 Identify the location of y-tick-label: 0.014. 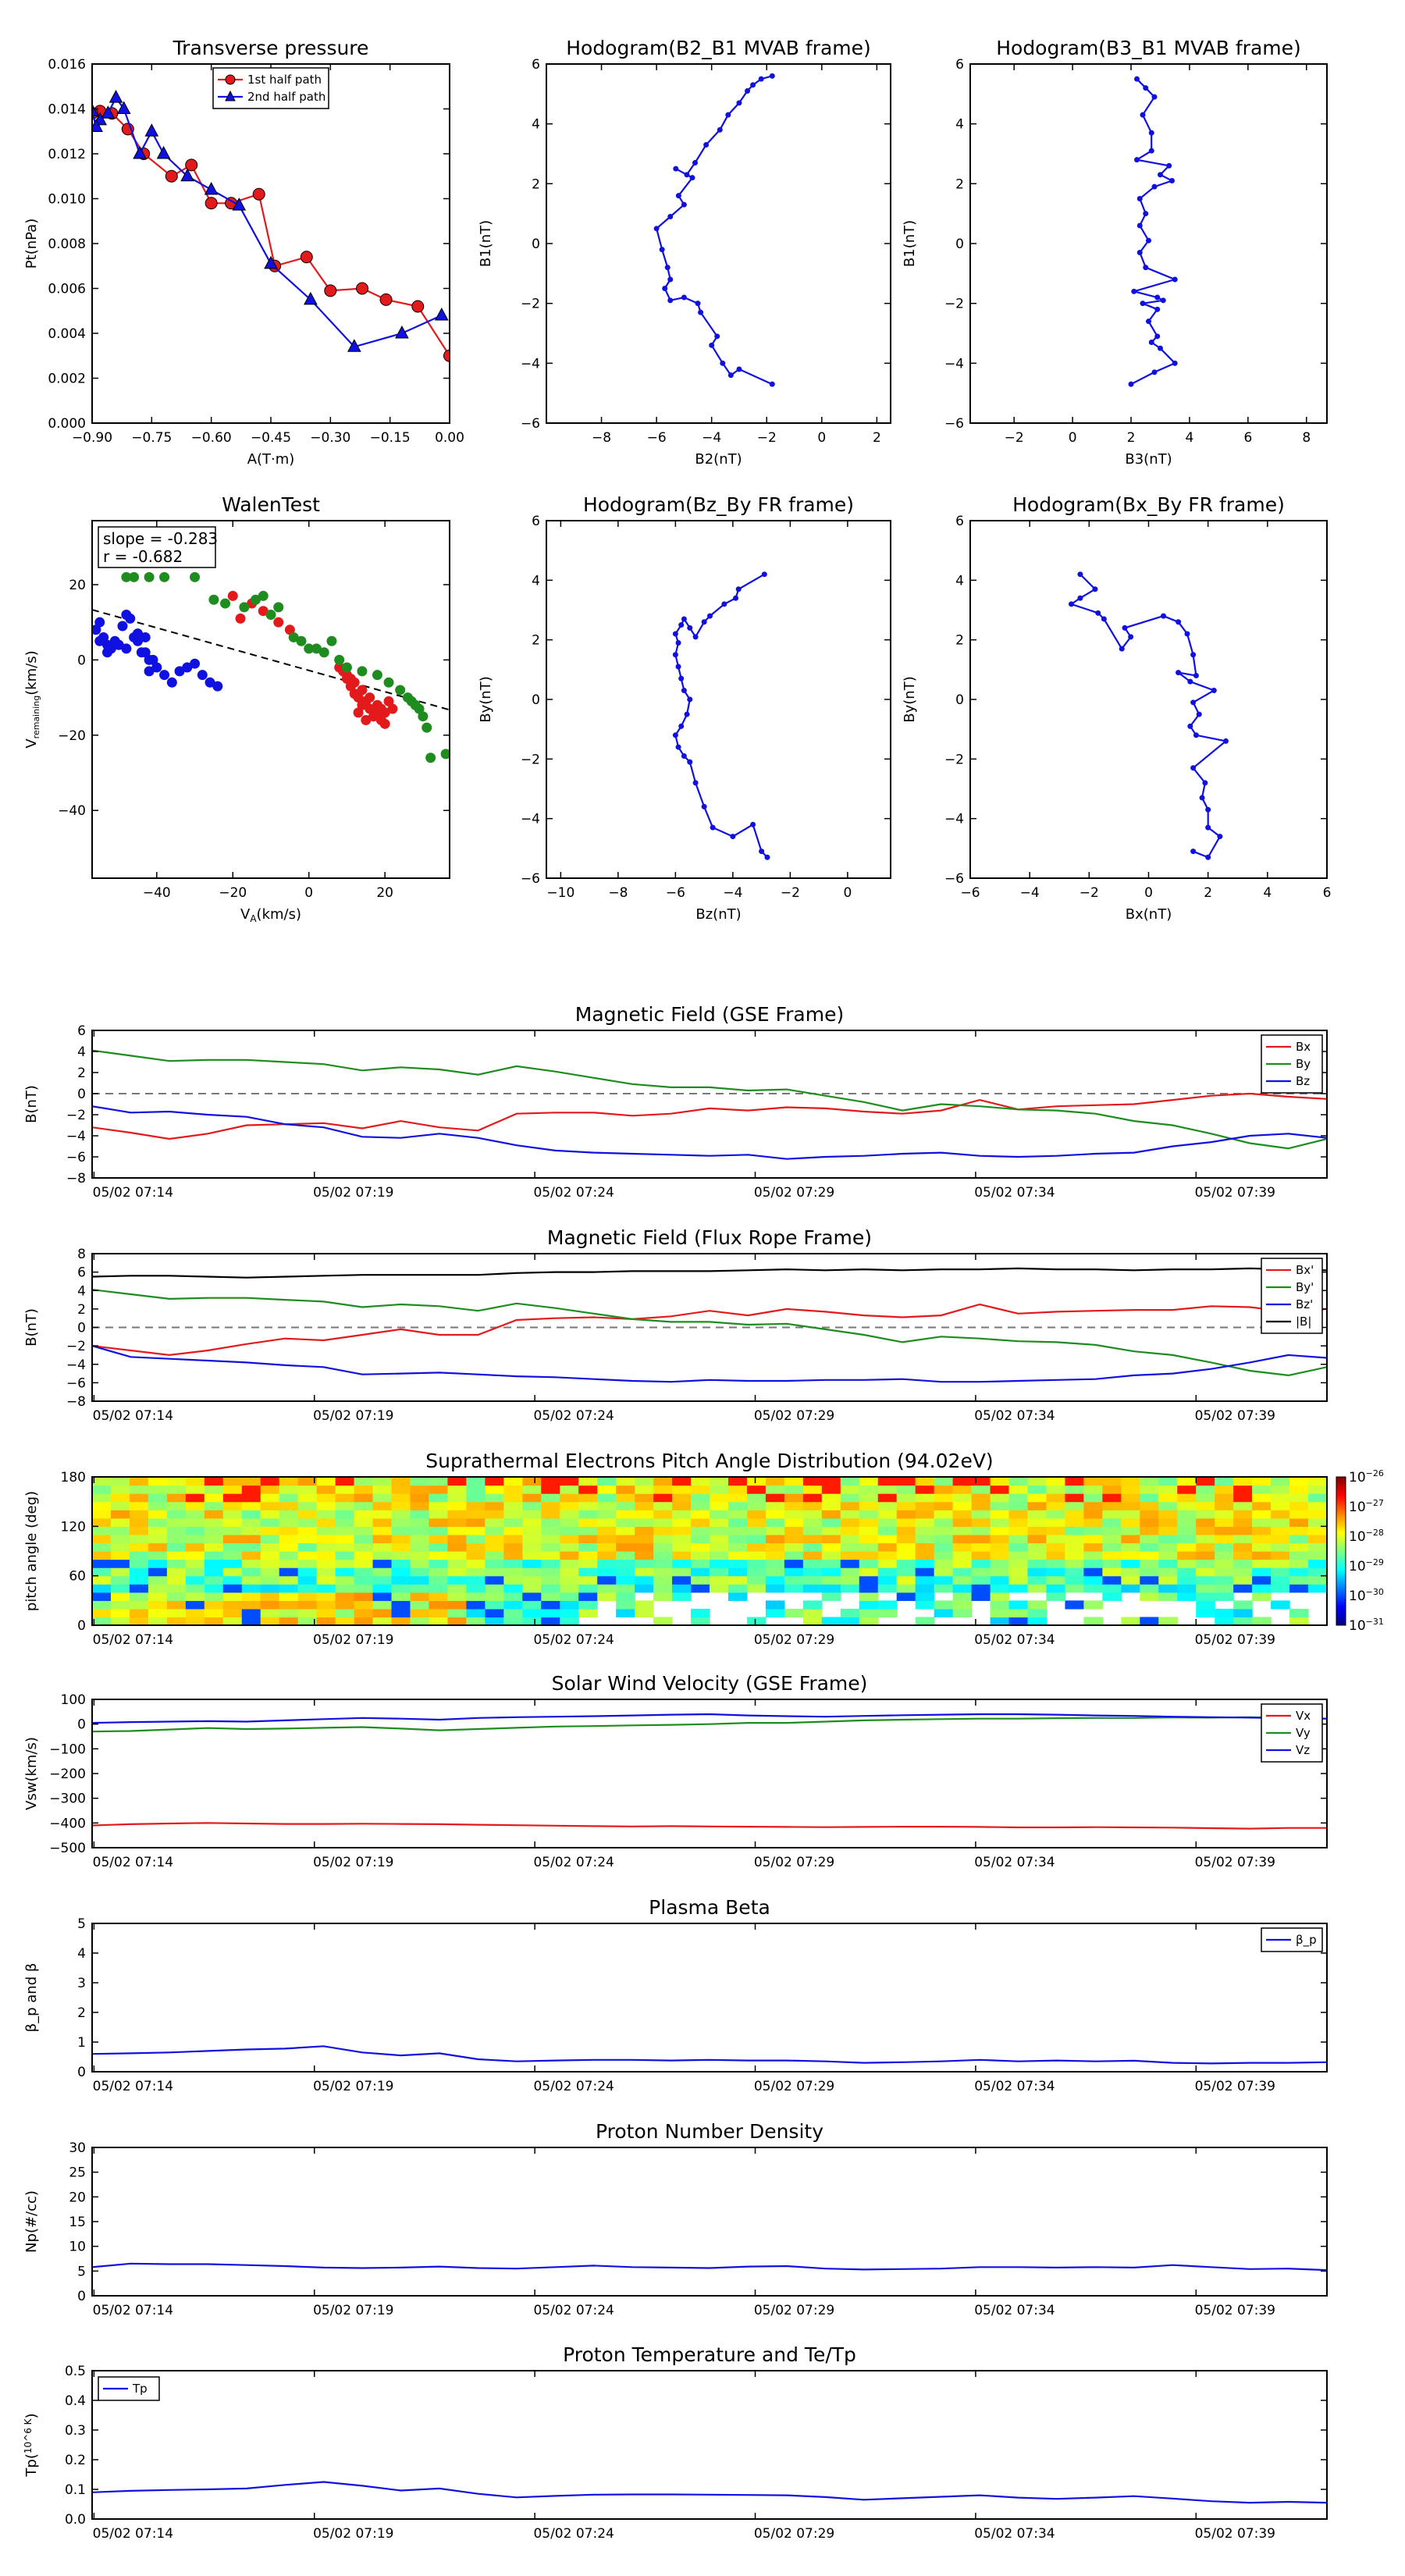
(67, 110).